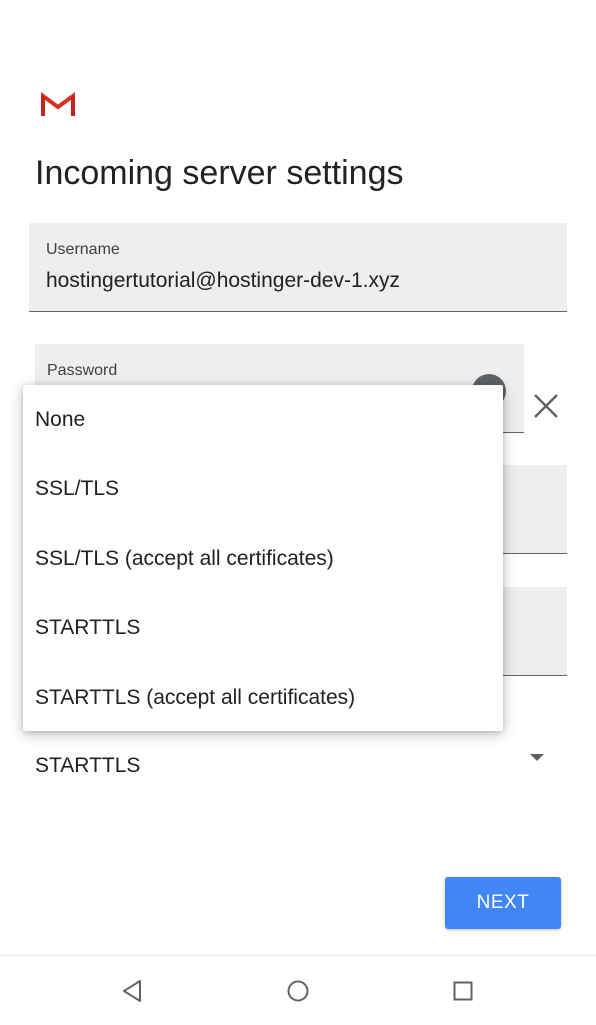  I want to click on next-button: NEXT, so click(503, 903).